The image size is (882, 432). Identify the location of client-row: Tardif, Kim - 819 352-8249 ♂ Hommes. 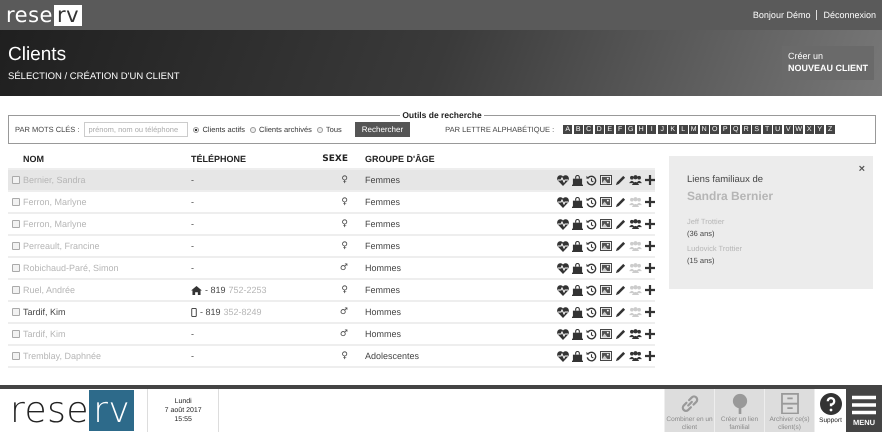
(331, 313).